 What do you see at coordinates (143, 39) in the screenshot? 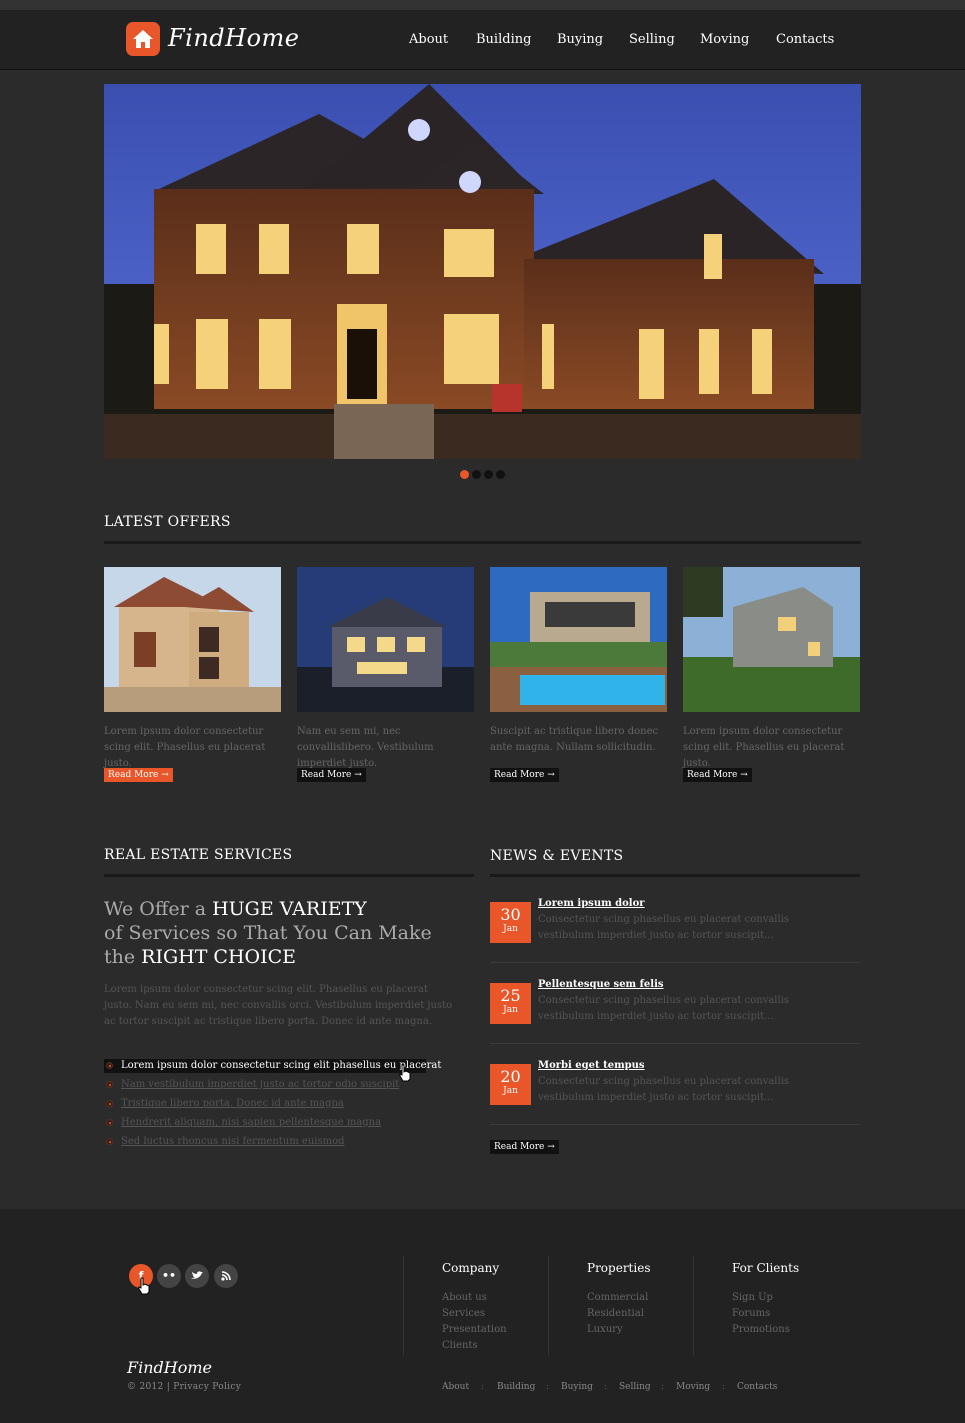
I see `home-logo-icon` at bounding box center [143, 39].